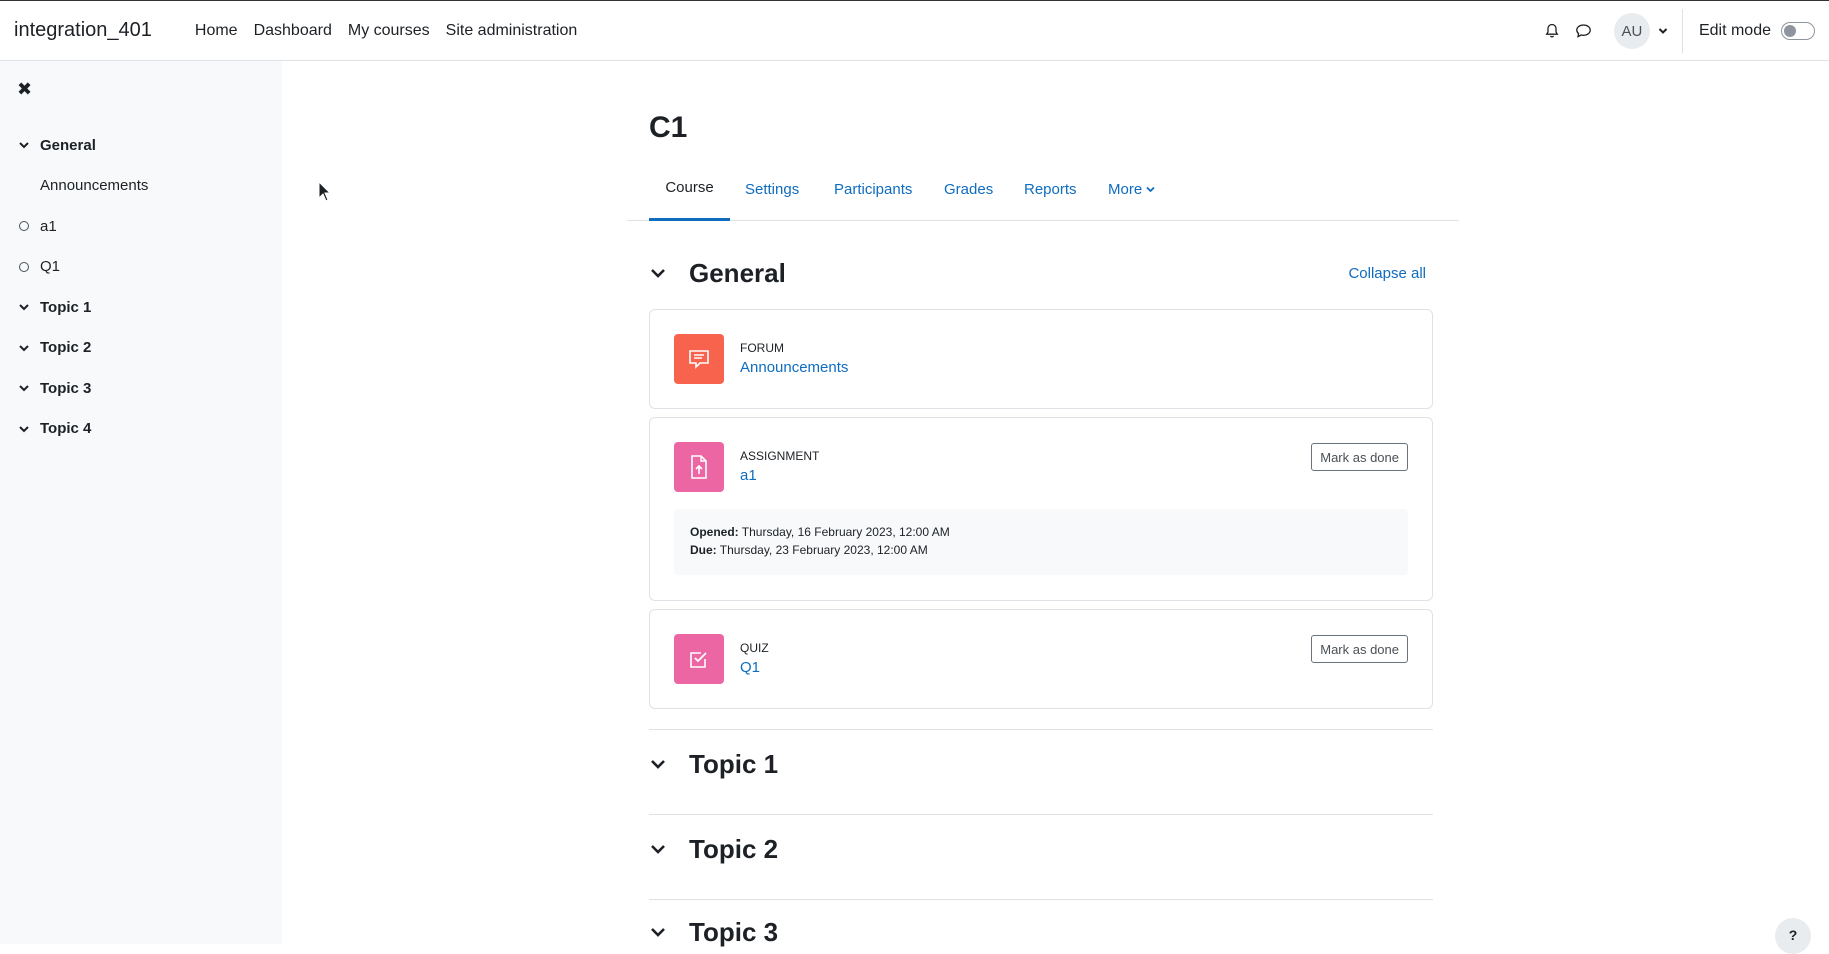 This screenshot has height=954, width=1829. What do you see at coordinates (968, 189) in the screenshot?
I see `tab-grades: Grades` at bounding box center [968, 189].